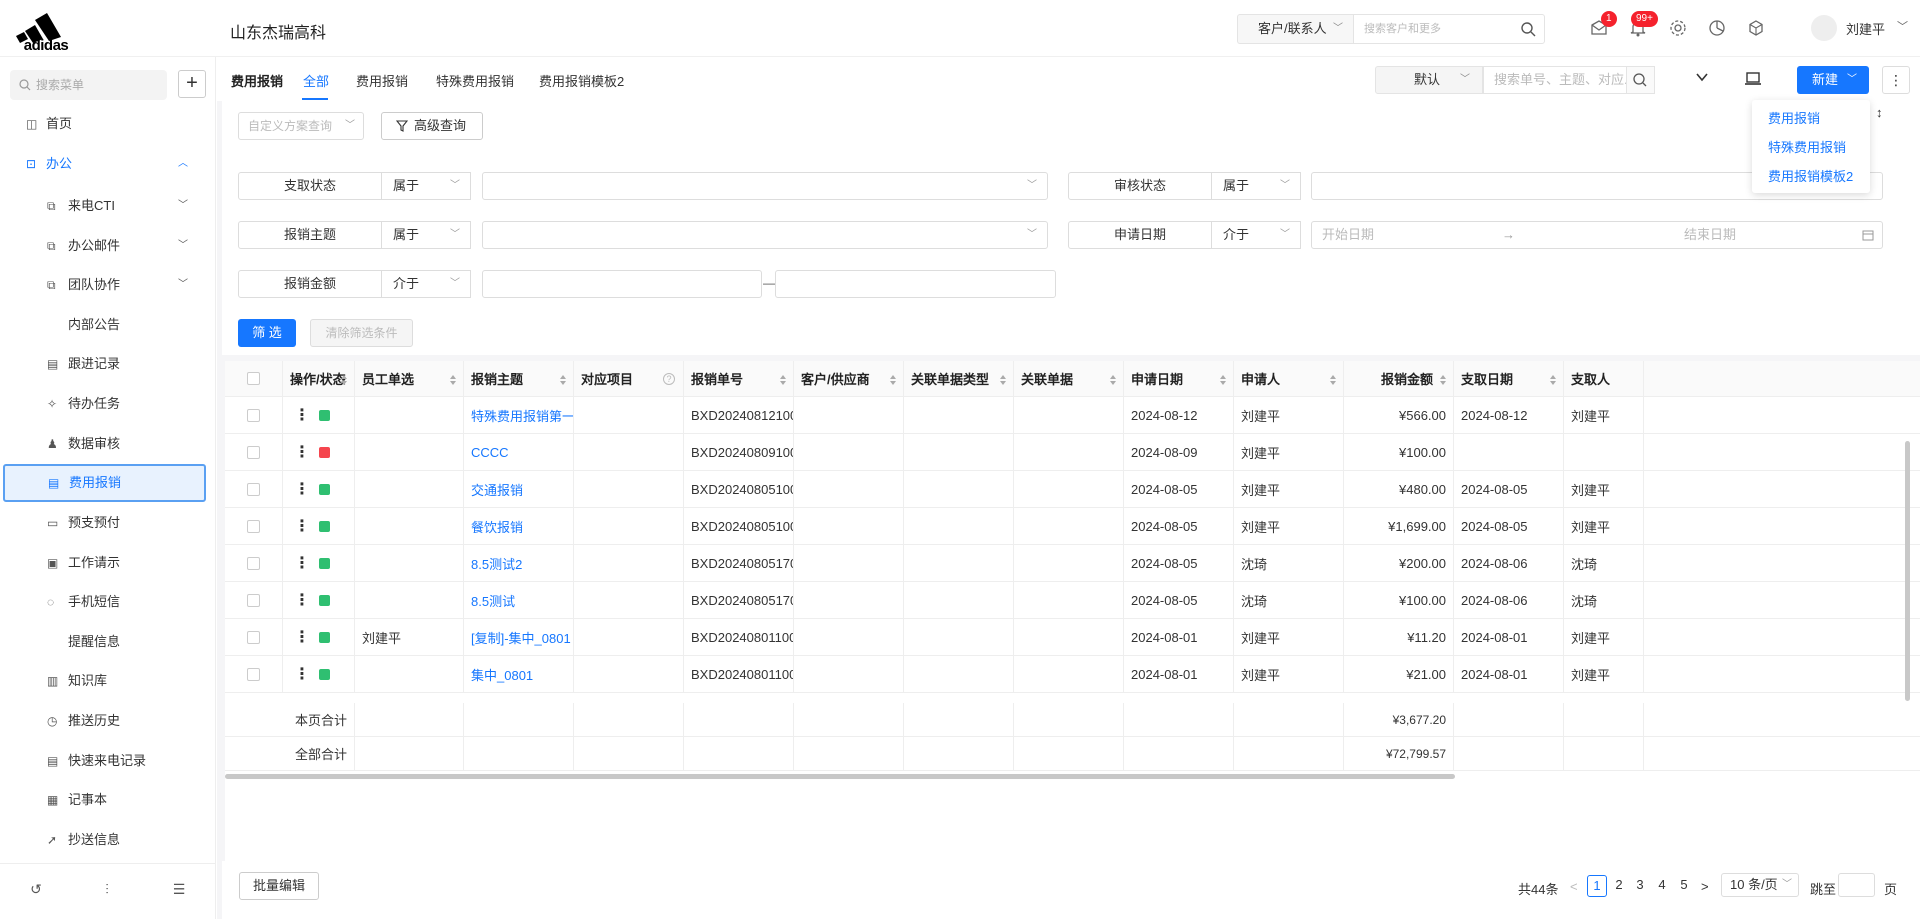  What do you see at coordinates (108, 206) in the screenshot?
I see `sidebar-item-cti: ⧉ 来电CTI ﹀` at bounding box center [108, 206].